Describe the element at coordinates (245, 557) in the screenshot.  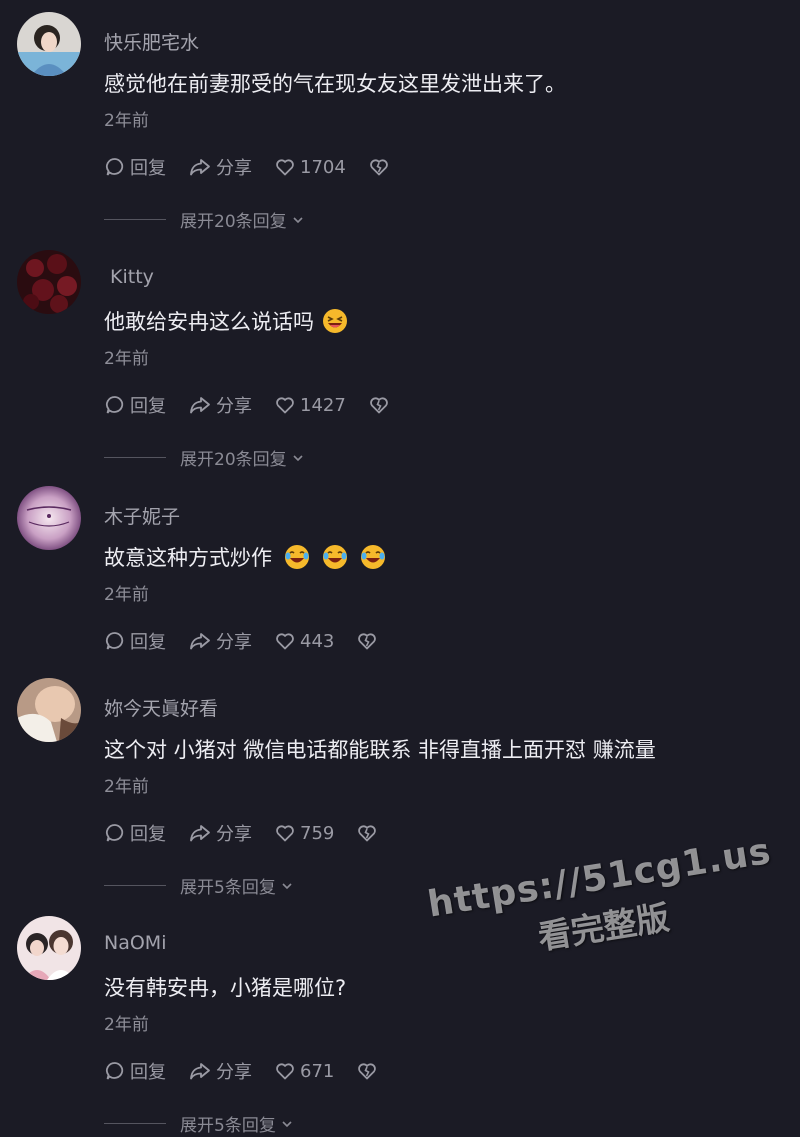
I see `comment-text: 故意这种方式炒作` at that location.